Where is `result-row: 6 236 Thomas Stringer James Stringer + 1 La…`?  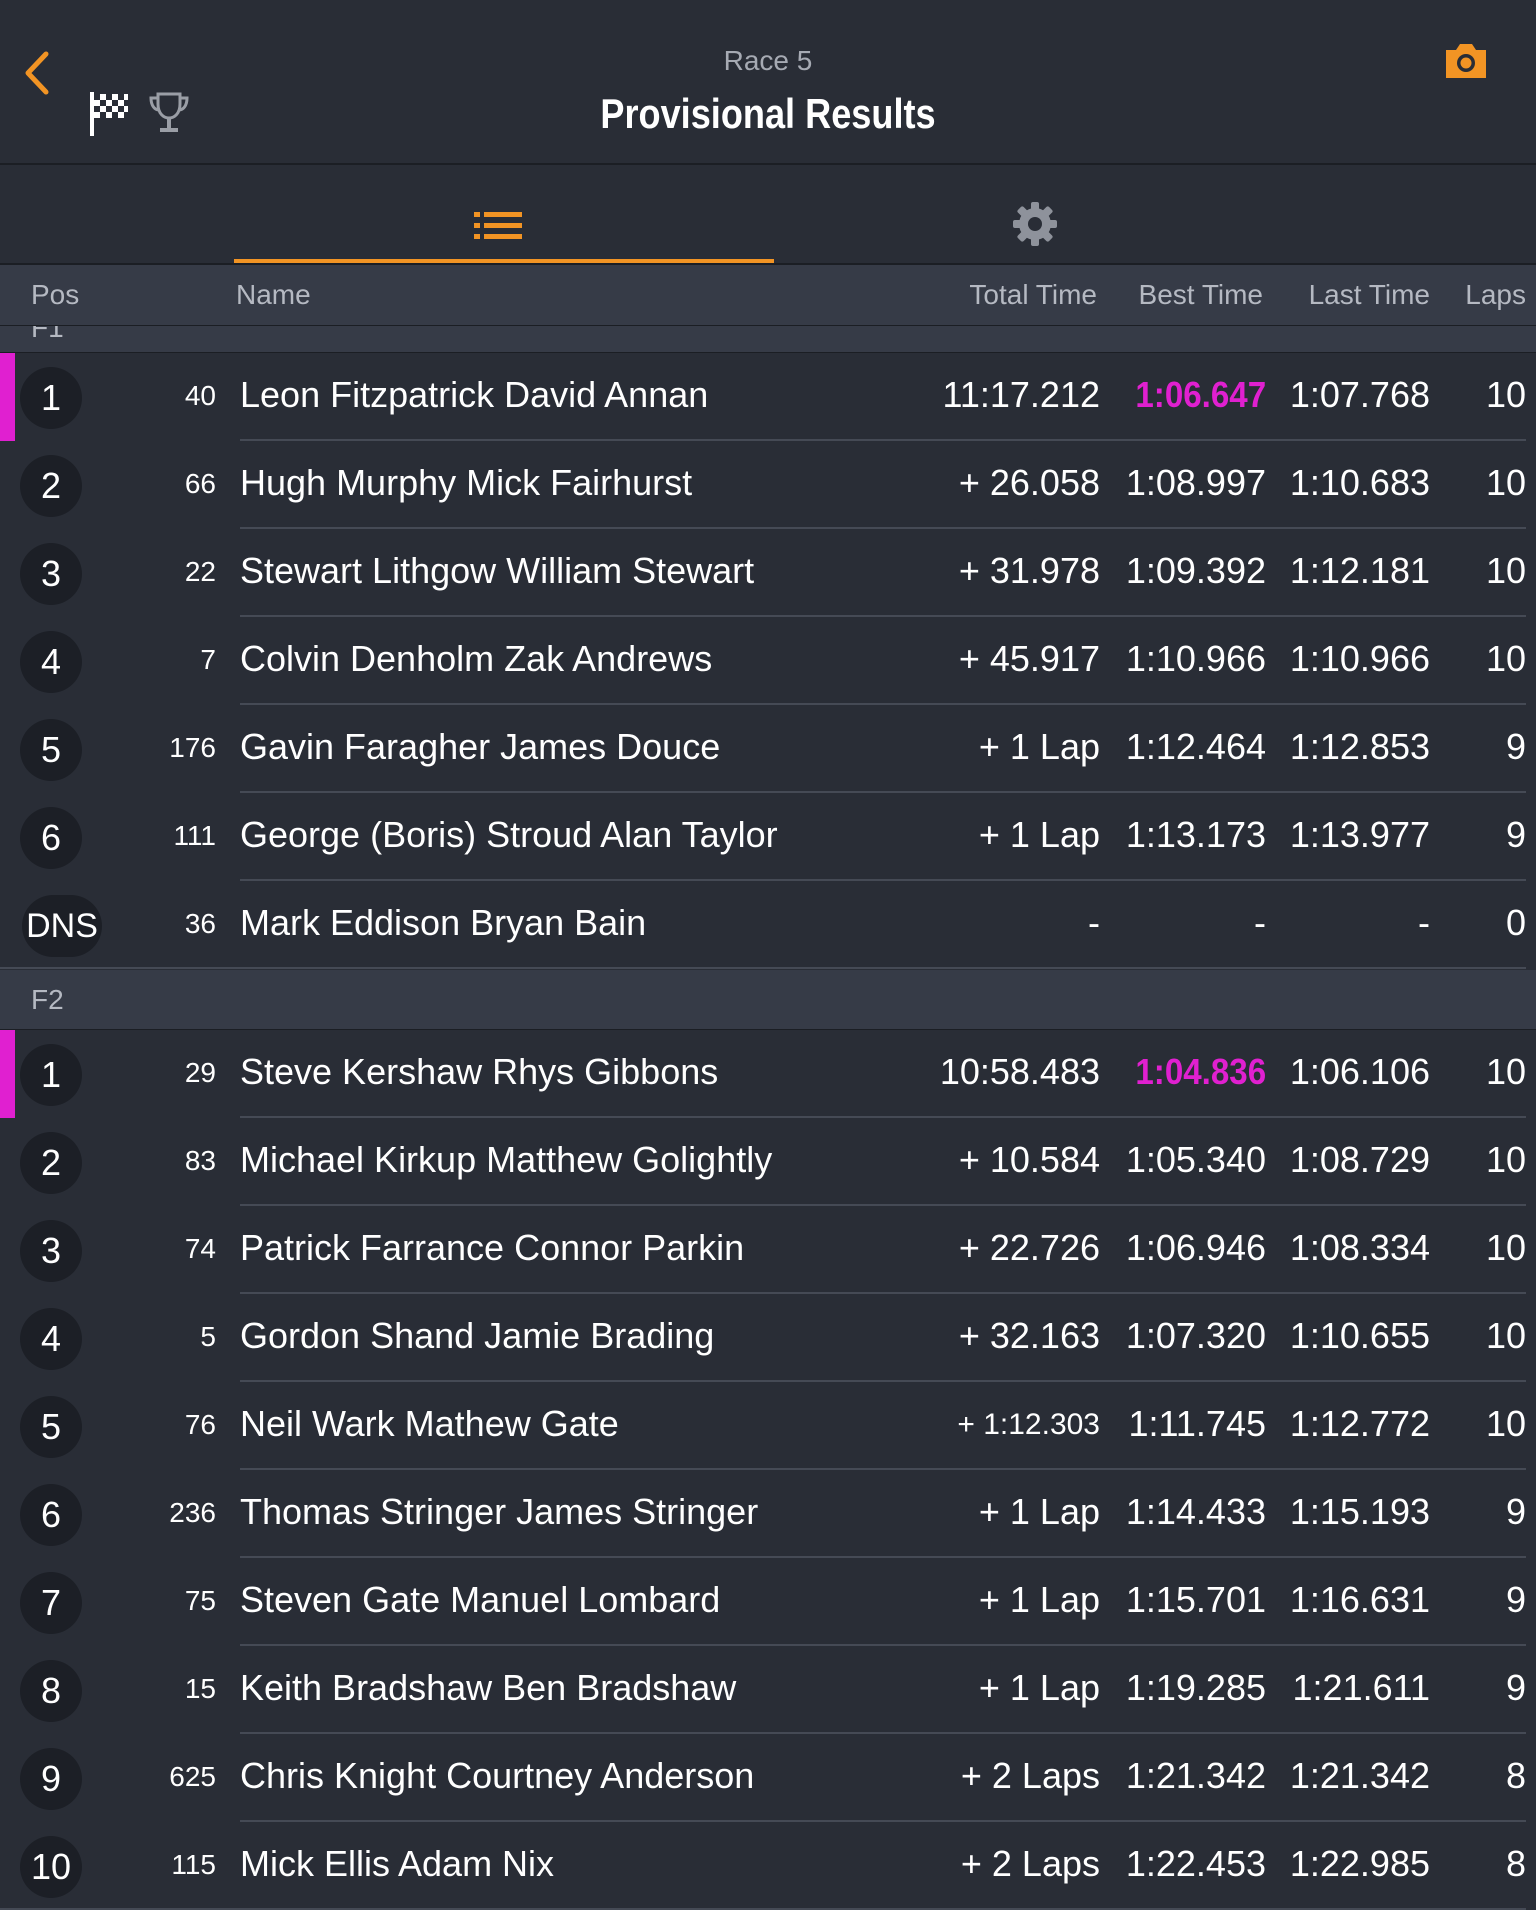 result-row: 6 236 Thomas Stringer James Stringer + 1 La… is located at coordinates (768, 1514).